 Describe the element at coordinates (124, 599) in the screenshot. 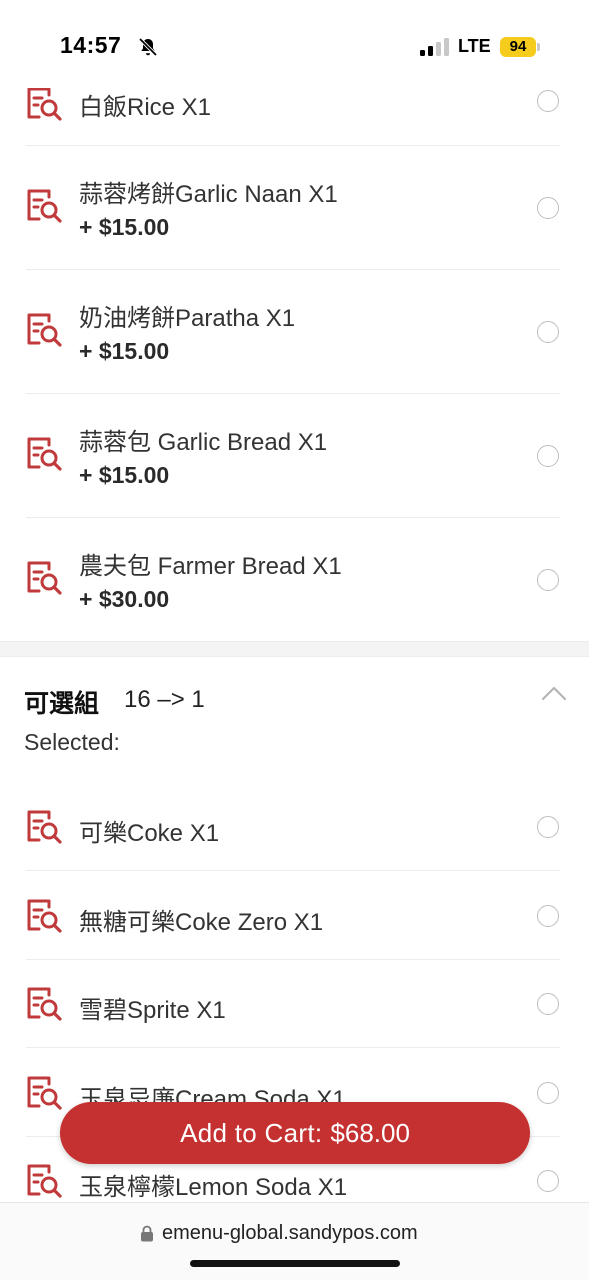

I see `item-price: + $30.00` at that location.